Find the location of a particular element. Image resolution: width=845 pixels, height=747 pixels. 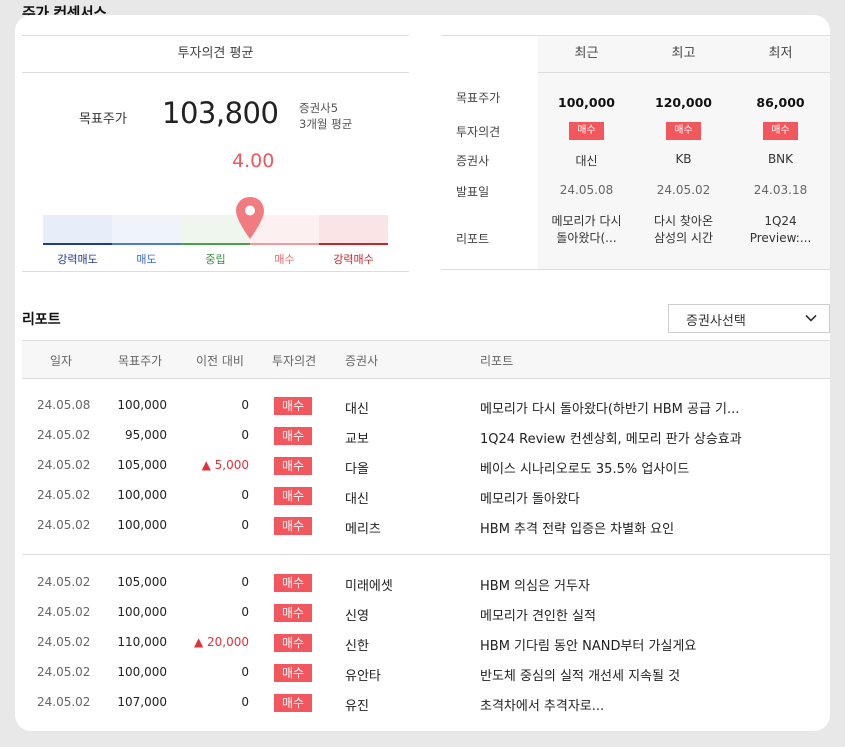

header-firm: 증권사 is located at coordinates (362, 361).